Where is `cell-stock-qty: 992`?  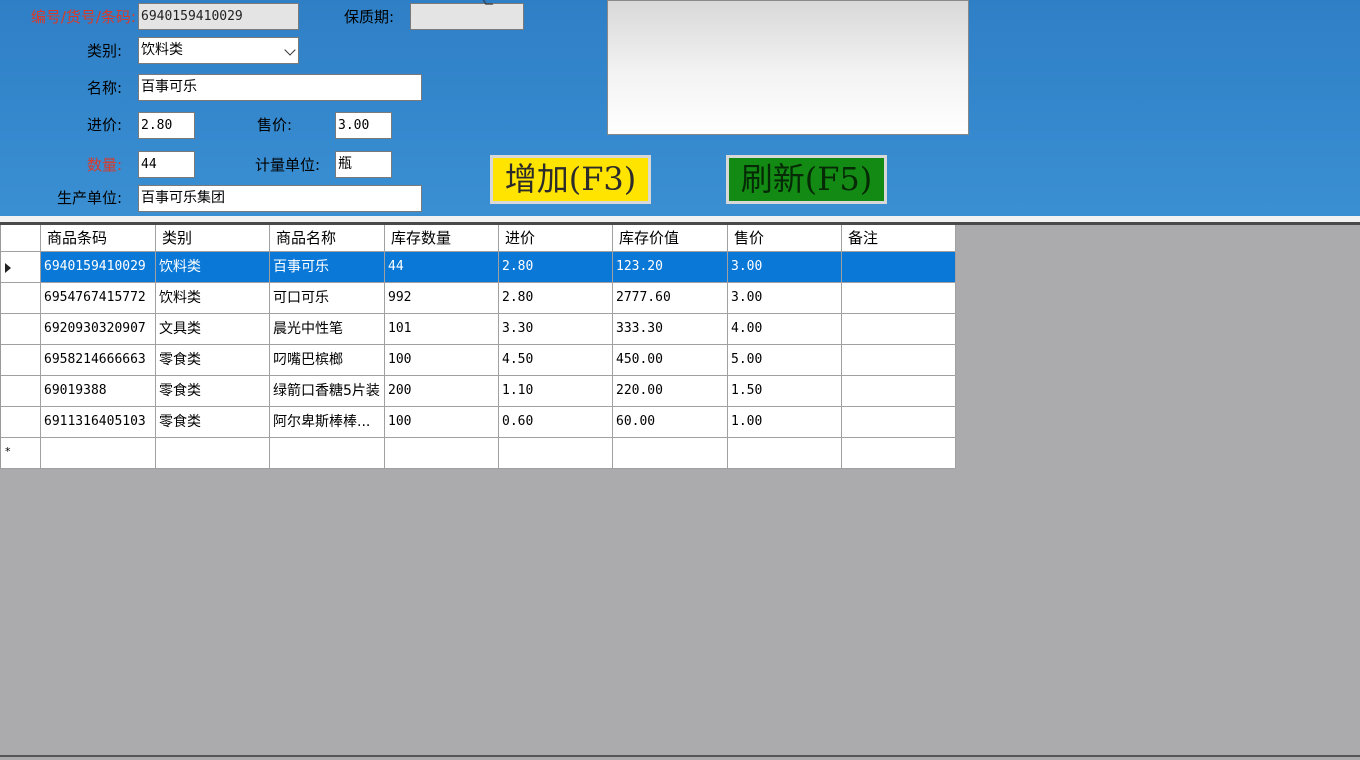 cell-stock-qty: 992 is located at coordinates (442, 298).